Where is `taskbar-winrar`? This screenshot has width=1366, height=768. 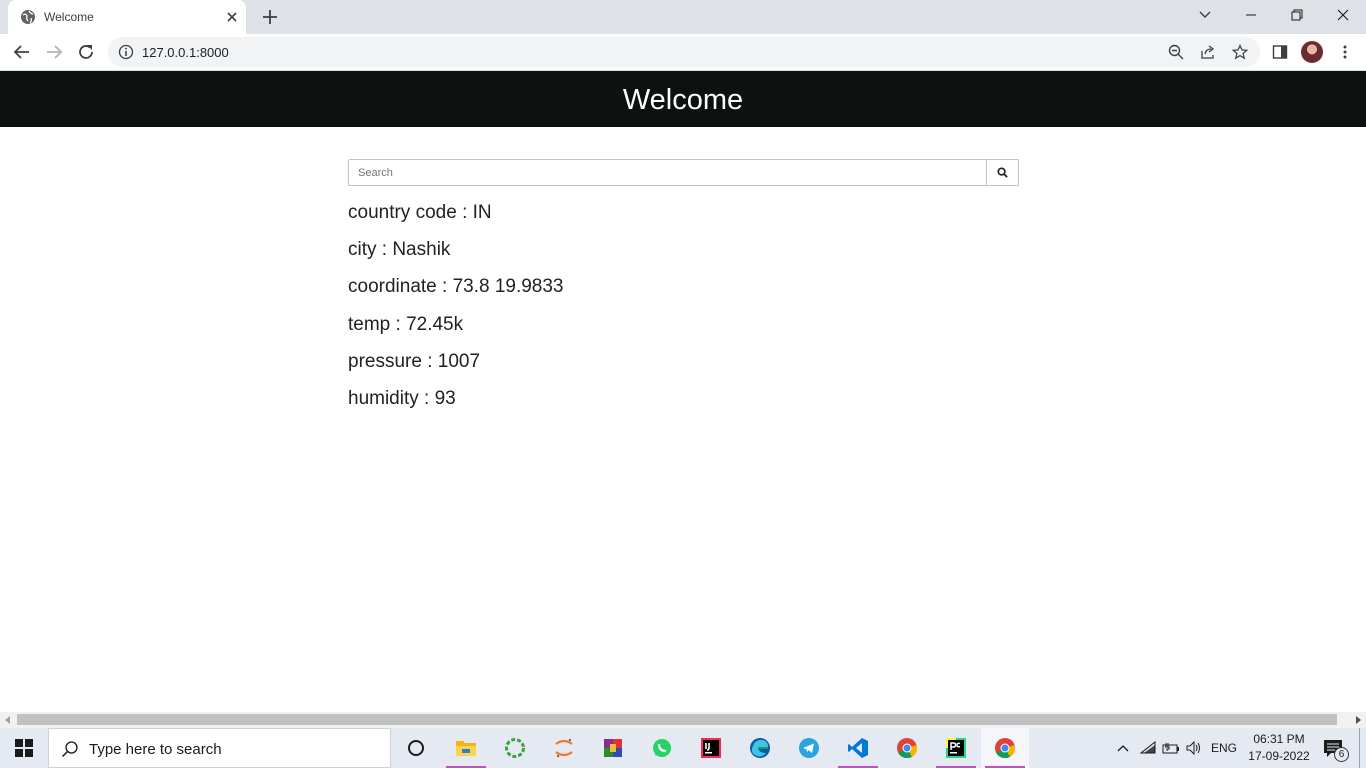
taskbar-winrar is located at coordinates (613, 748).